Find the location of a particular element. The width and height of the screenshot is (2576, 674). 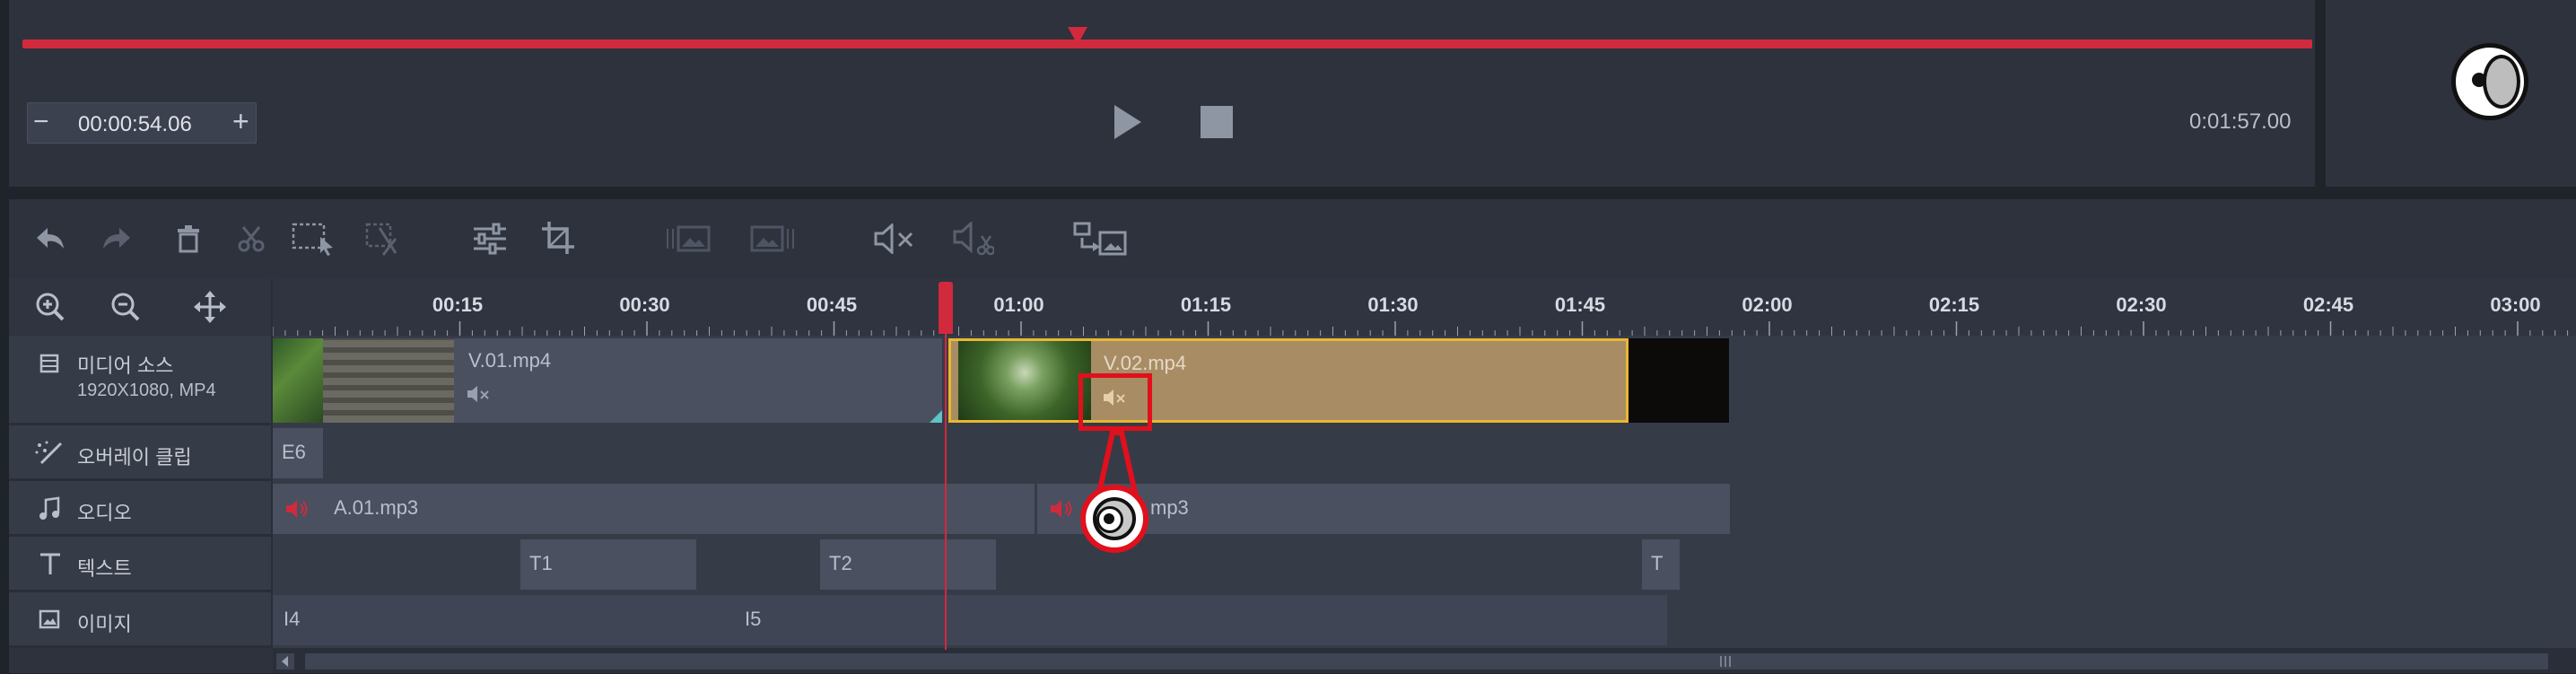

replace-button is located at coordinates (1100, 238).